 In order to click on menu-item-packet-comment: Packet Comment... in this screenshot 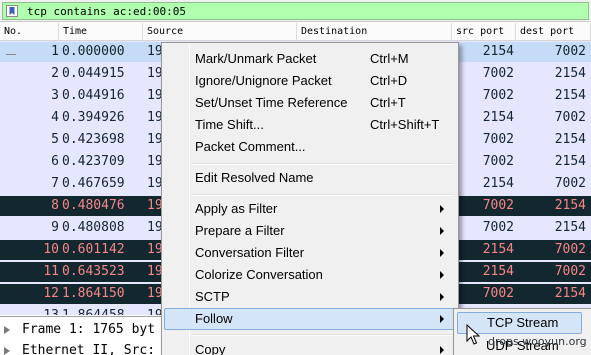, I will do `click(310, 147)`.